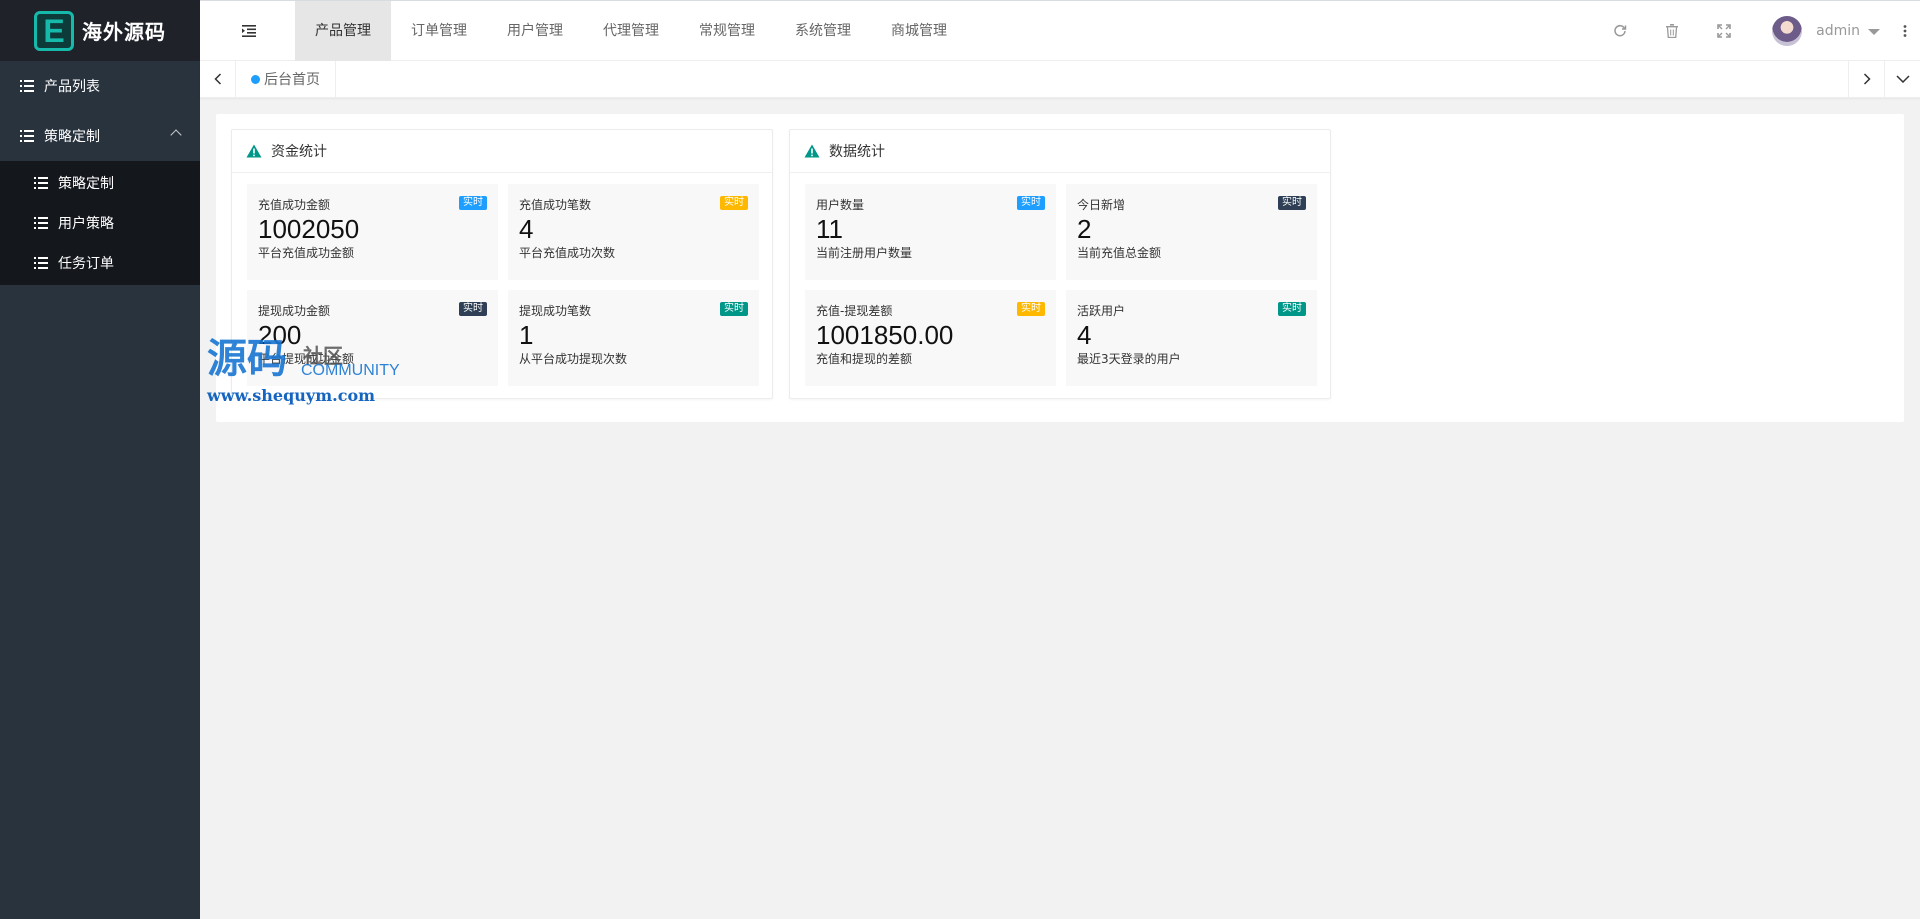  I want to click on top-header: 产品管理 订单管理 用户管理 代理管理 常规管理 系统管理 商城管理 admin, so click(1060, 30).